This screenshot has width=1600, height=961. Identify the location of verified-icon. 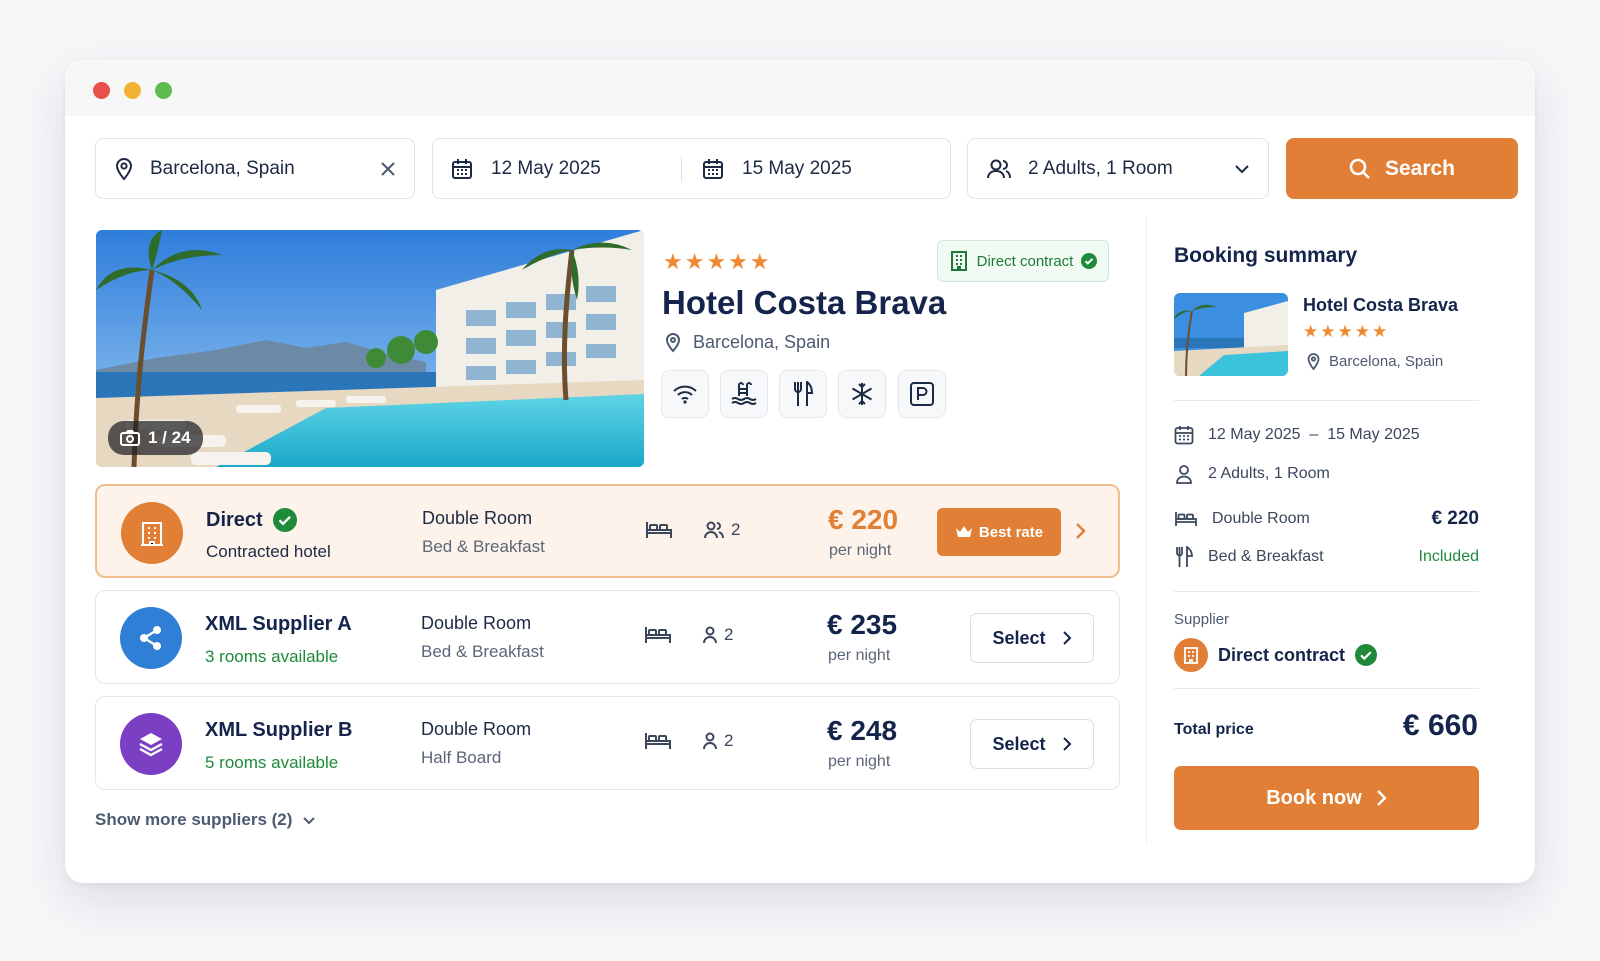
(284, 520).